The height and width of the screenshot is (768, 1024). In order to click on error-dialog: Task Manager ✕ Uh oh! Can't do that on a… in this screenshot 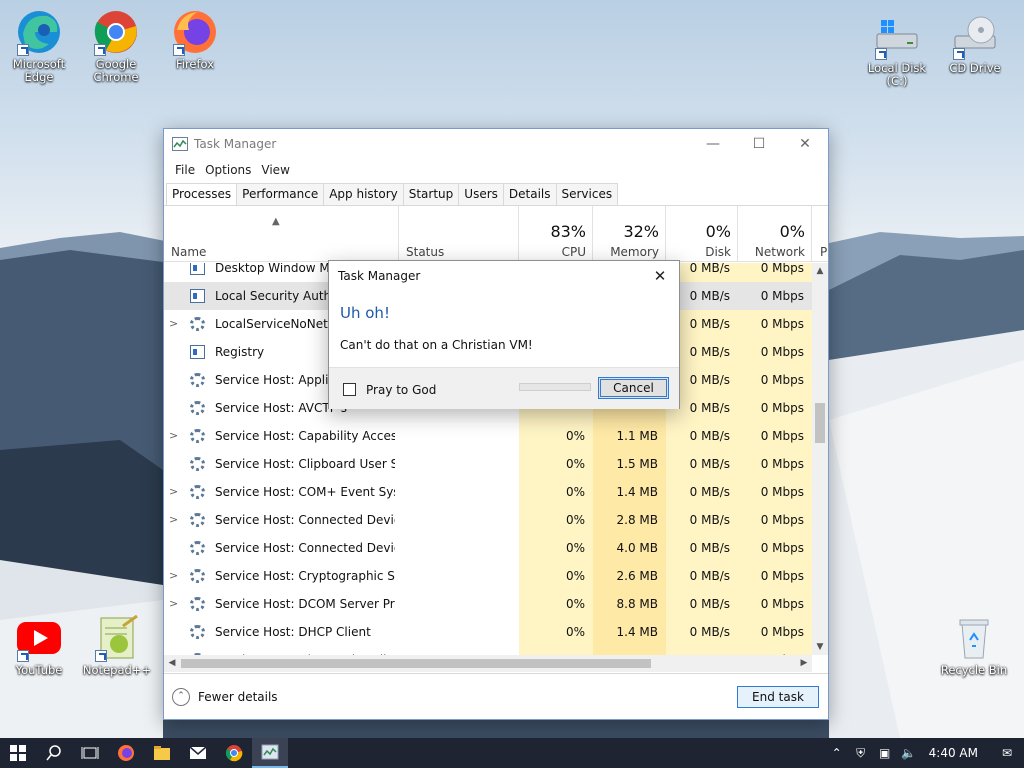, I will do `click(504, 334)`.